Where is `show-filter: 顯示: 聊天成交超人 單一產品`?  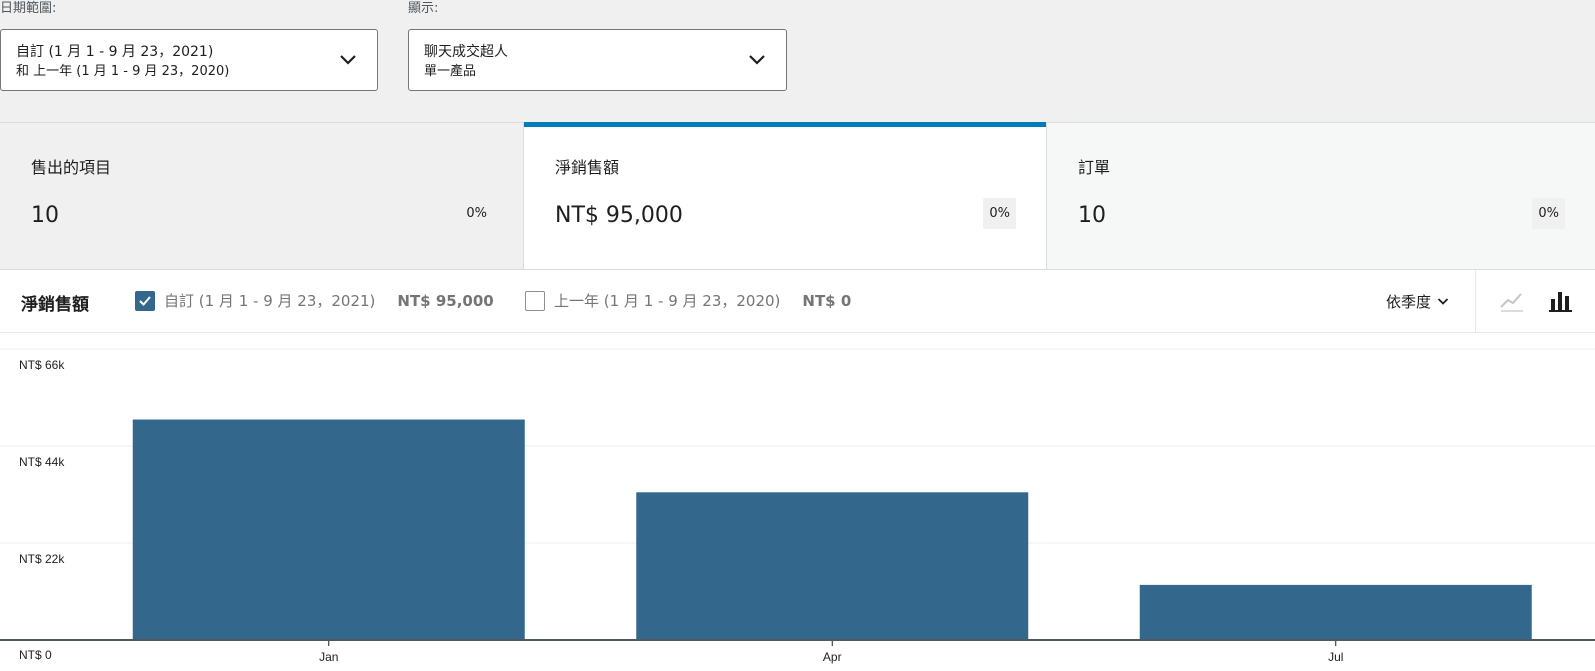
show-filter: 顯示: 聊天成交超人 單一產品 is located at coordinates (597, 45).